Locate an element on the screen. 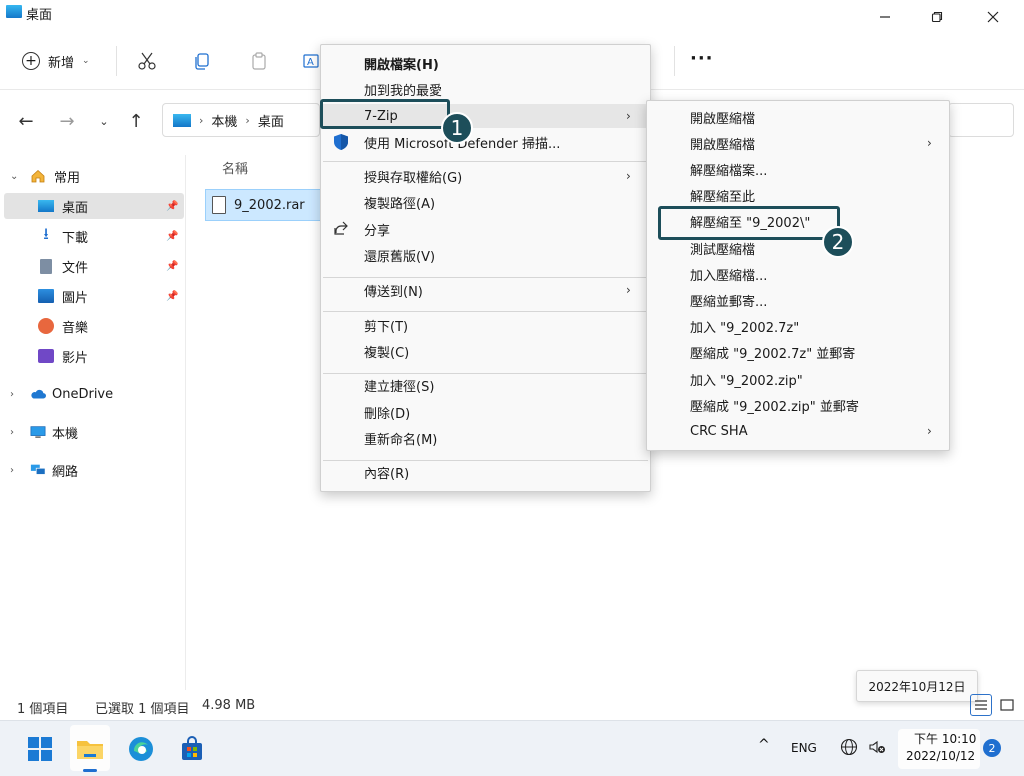 This screenshot has height=776, width=1024. recent-locations-chevron-icon: ⌄ is located at coordinates (104, 121).